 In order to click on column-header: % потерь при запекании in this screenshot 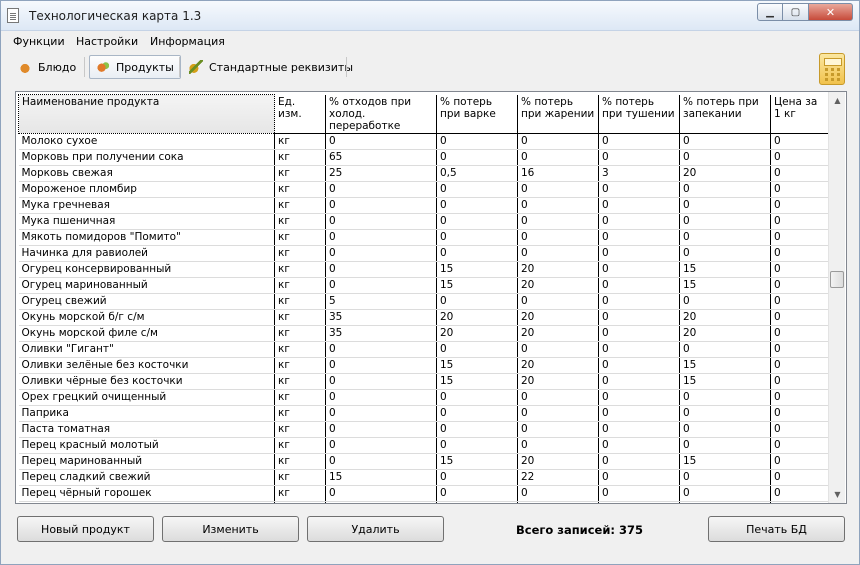, I will do `click(725, 114)`.